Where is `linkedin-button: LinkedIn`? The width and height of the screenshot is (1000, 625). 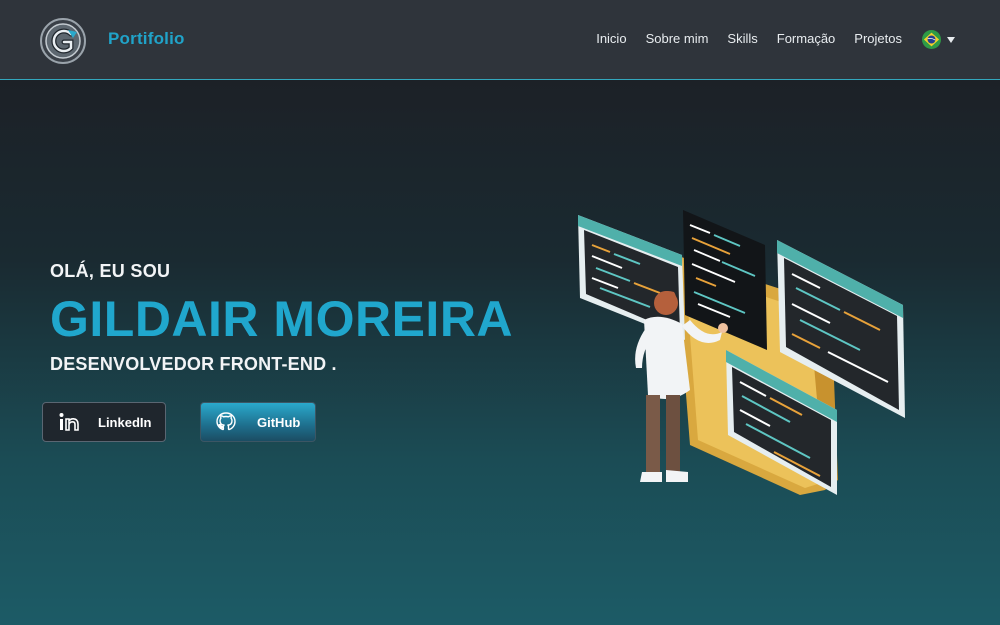
linkedin-button: LinkedIn is located at coordinates (104, 422).